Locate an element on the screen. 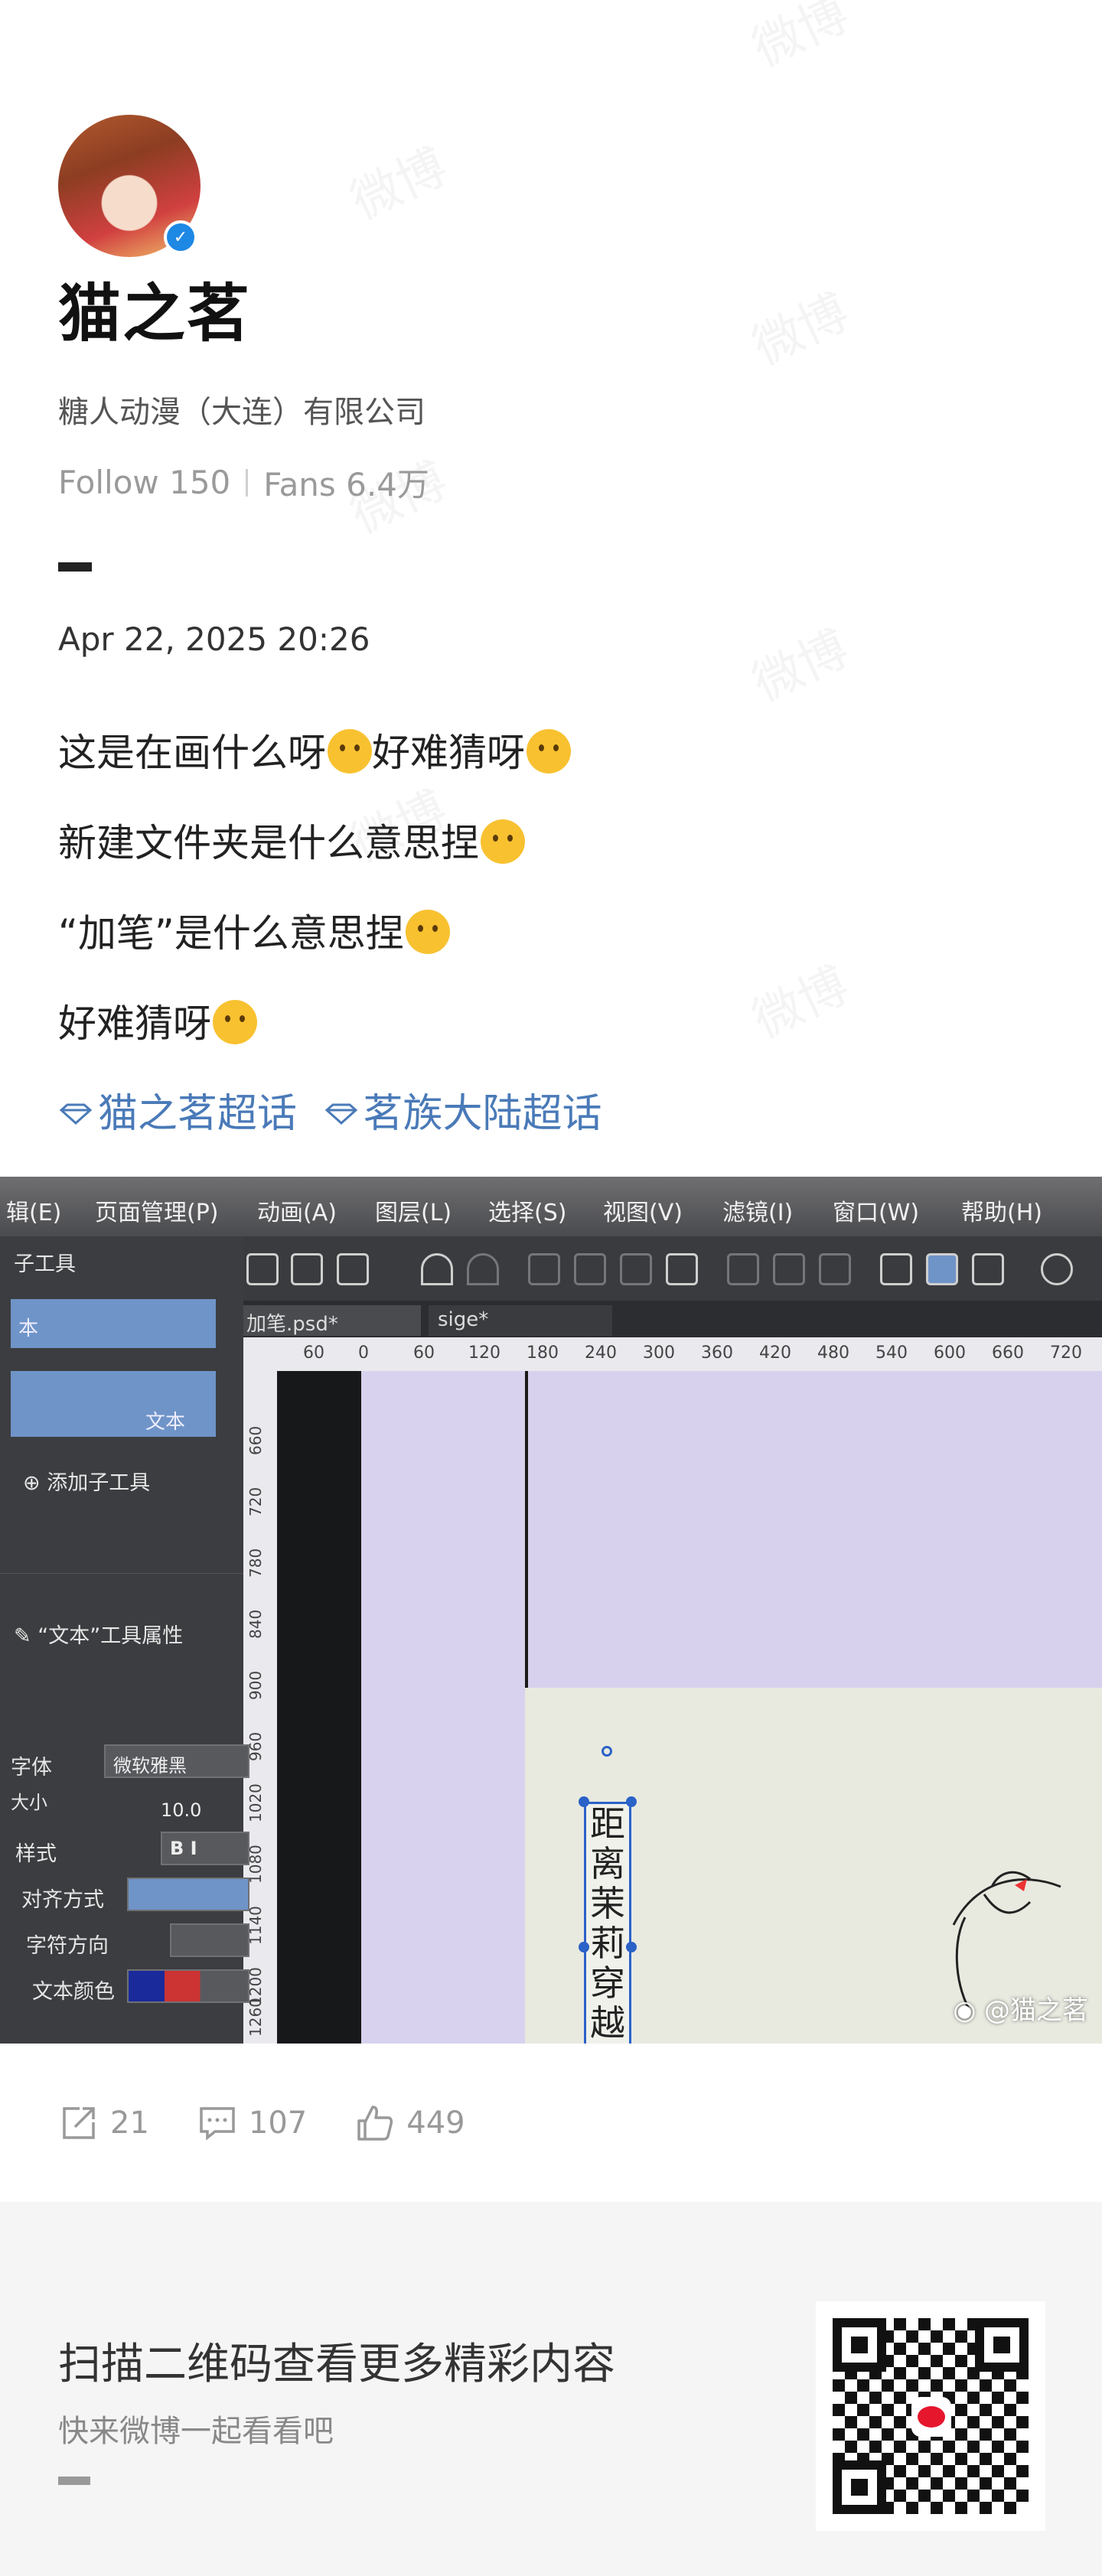  tool-properties-title: ✎ “文本”工具属性 is located at coordinates (99, 1636).